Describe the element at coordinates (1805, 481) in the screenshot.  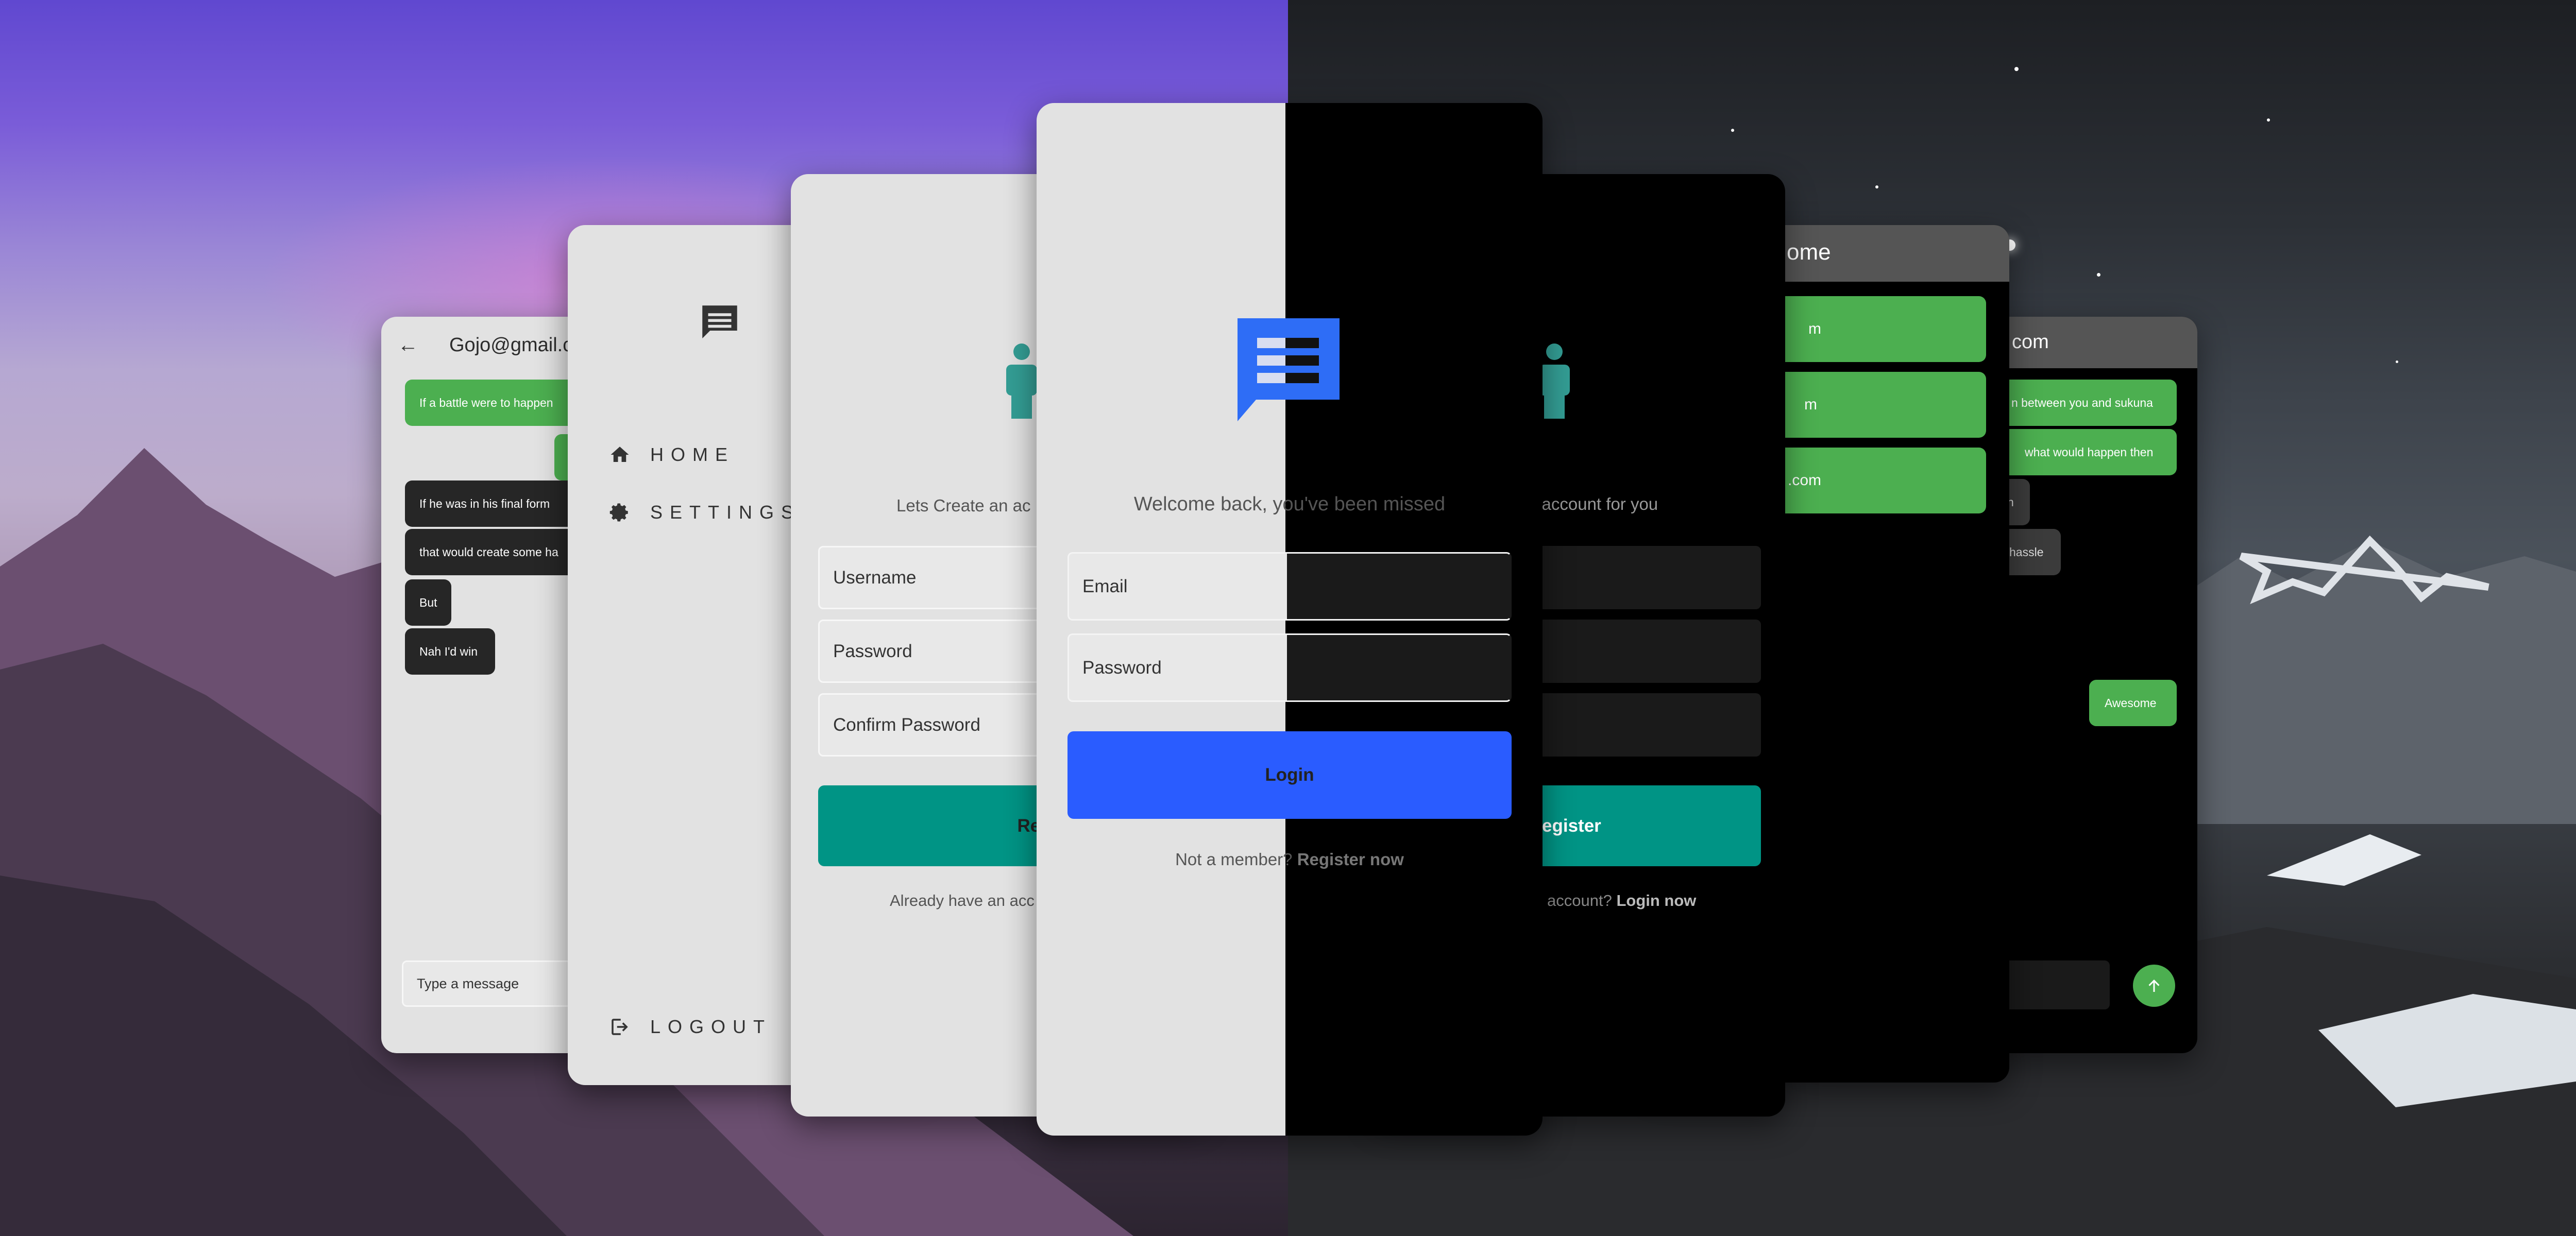
I see `user-tile-label: .com` at that location.